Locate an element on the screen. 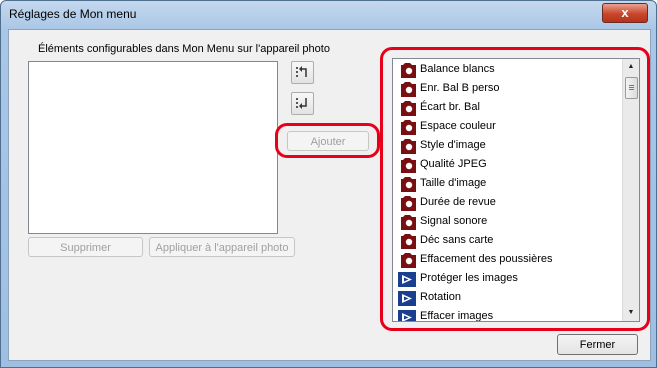 The width and height of the screenshot is (657, 368). list-item-label: Signal sonore is located at coordinates (454, 221).